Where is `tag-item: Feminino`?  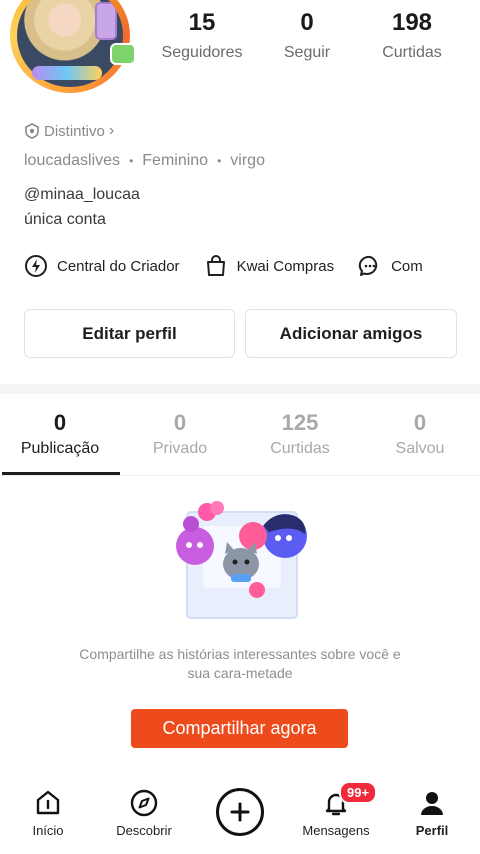
tag-item: Feminino is located at coordinates (175, 160).